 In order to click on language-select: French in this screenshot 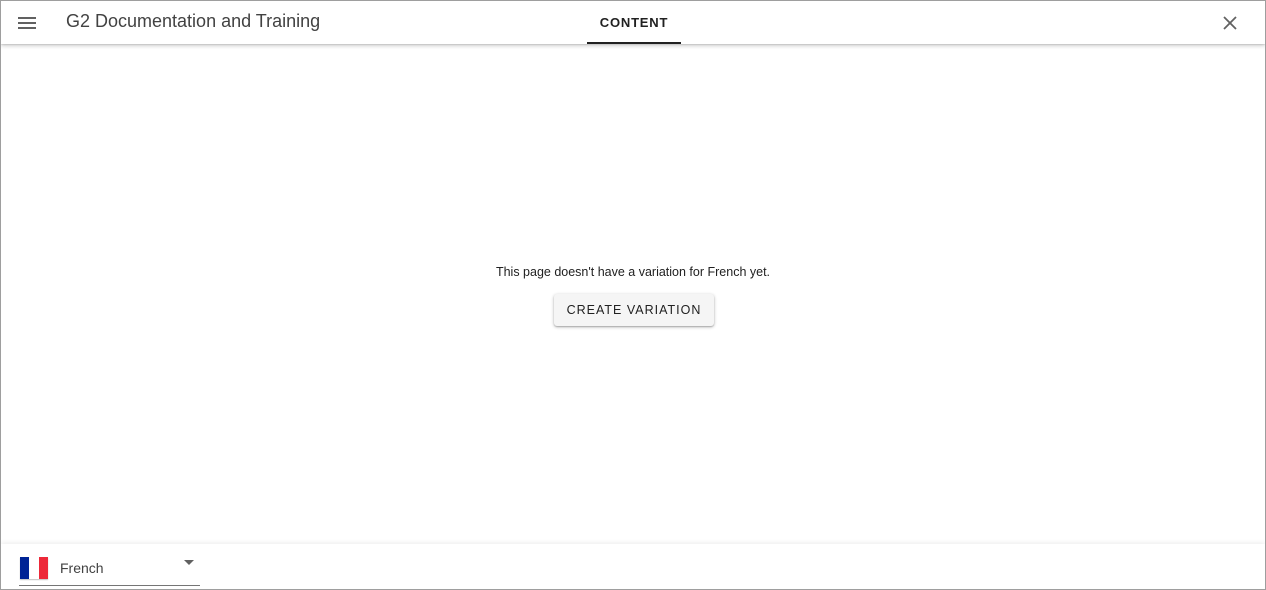, I will do `click(109, 568)`.